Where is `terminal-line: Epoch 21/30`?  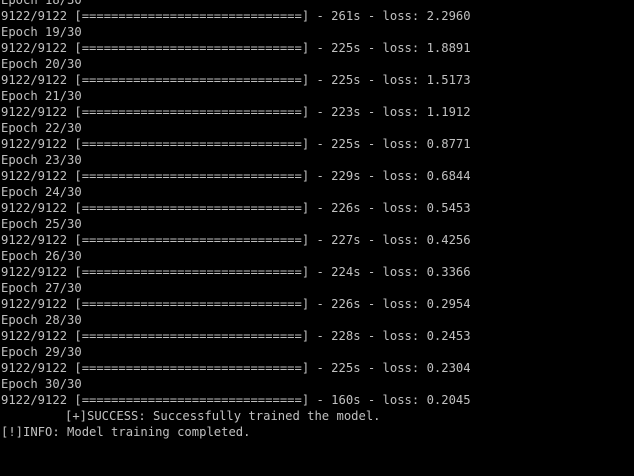 terminal-line: Epoch 21/30 is located at coordinates (41, 96).